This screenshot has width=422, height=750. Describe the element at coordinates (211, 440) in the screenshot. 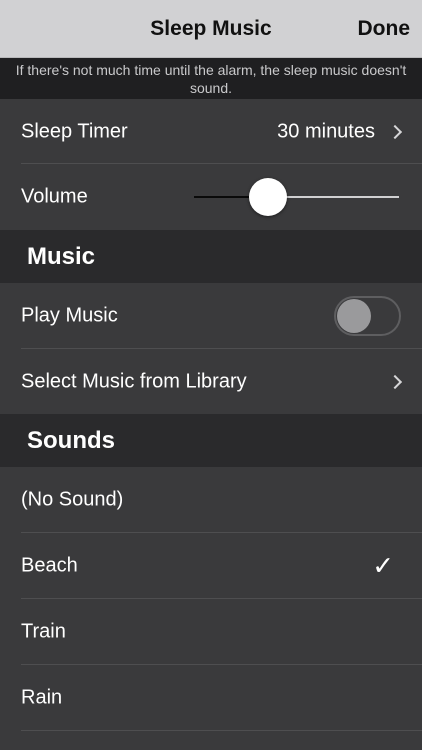

I see `sounds-section-header: Sounds` at that location.